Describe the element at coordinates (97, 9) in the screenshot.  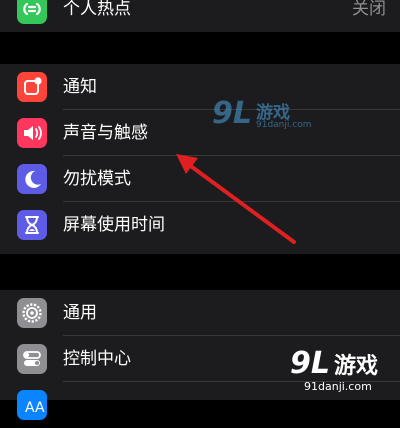
I see `settings-row-label: 个人热点` at that location.